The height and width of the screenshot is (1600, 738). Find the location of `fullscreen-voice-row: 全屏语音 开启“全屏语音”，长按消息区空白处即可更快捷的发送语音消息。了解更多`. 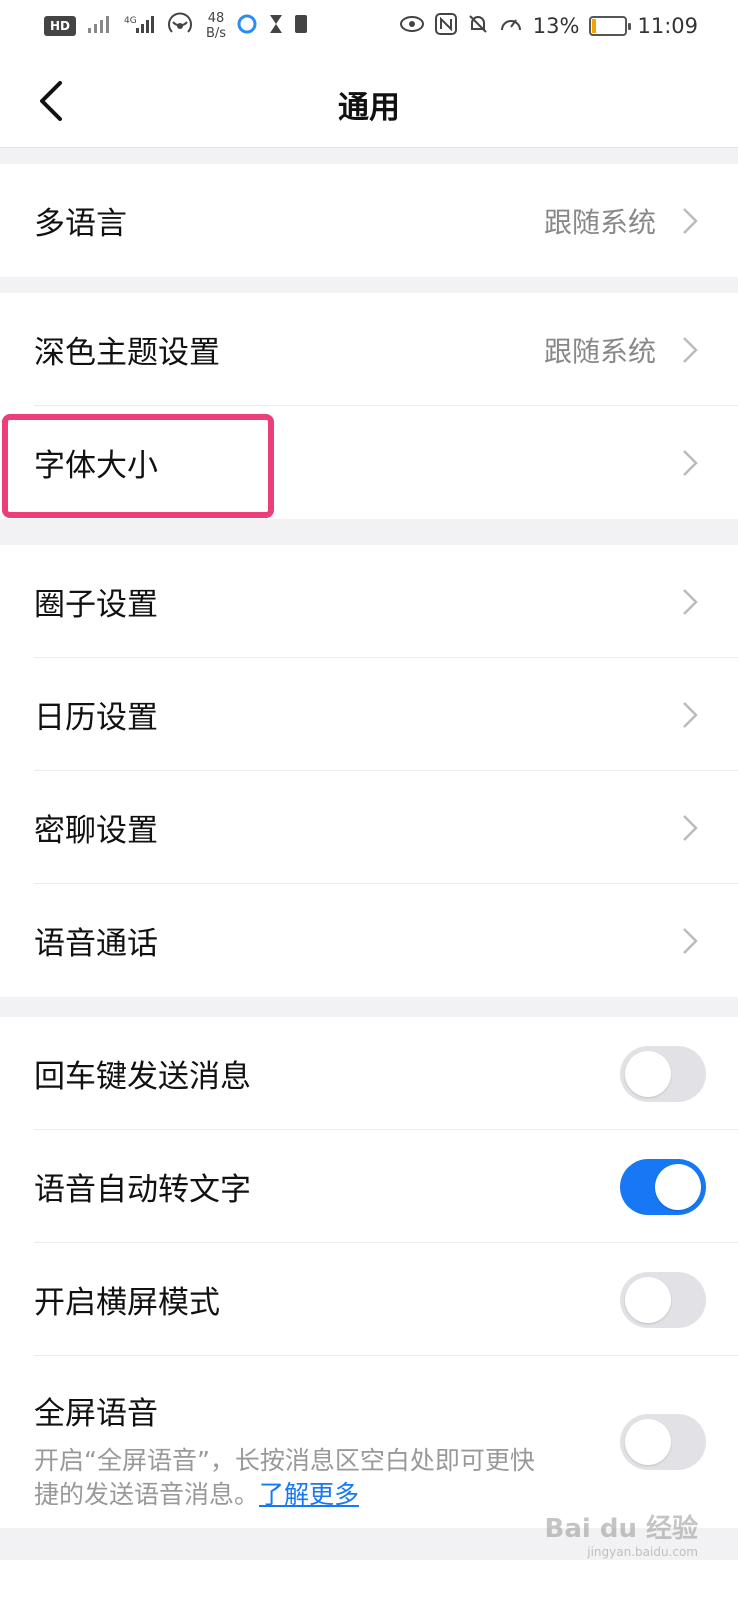

fullscreen-voice-row: 全屏语音 开启“全屏语音”，长按消息区空白处即可更快捷的发送语音消息。了解更多 is located at coordinates (369, 1442).